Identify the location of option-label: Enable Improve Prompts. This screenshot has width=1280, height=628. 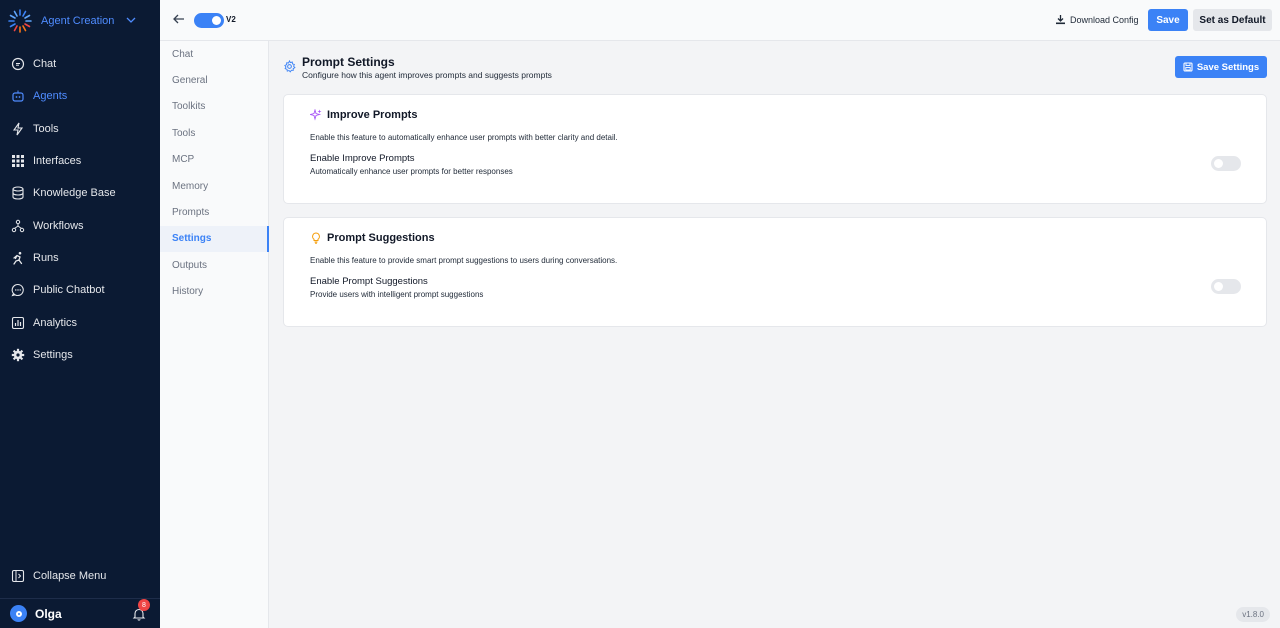
(362, 158).